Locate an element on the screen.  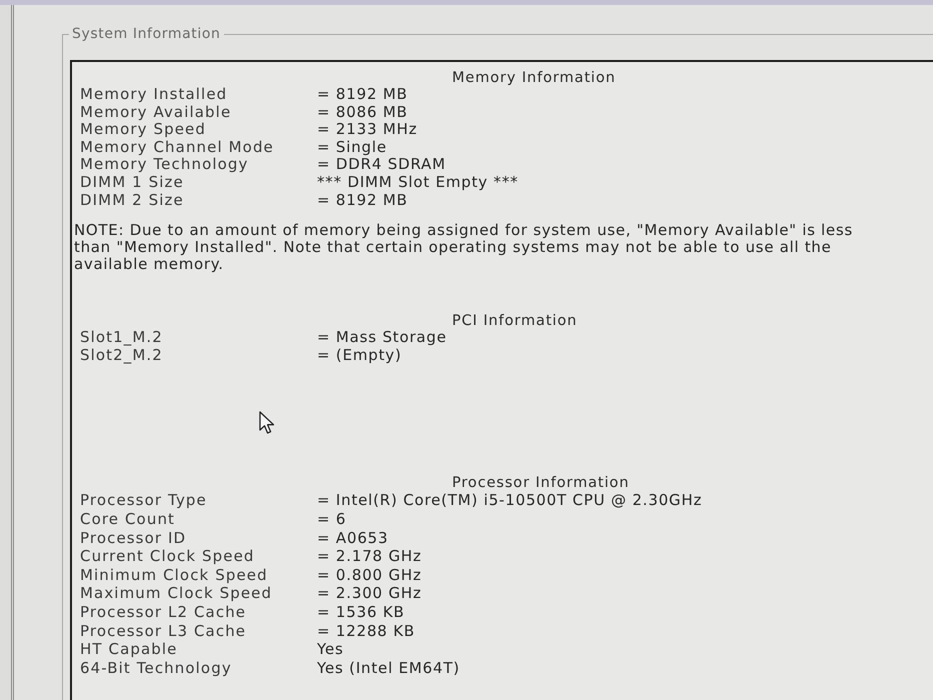
field-label: Slot2_M.2 is located at coordinates (121, 355).